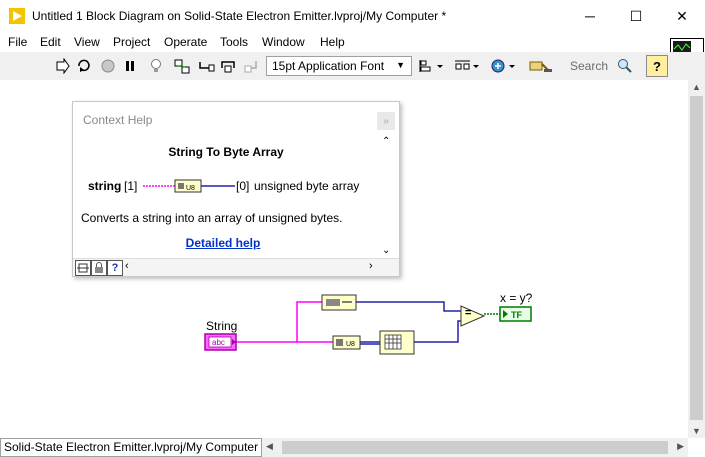 This screenshot has height=457, width=705. I want to click on scroll-left-icon: ◀, so click(269, 446).